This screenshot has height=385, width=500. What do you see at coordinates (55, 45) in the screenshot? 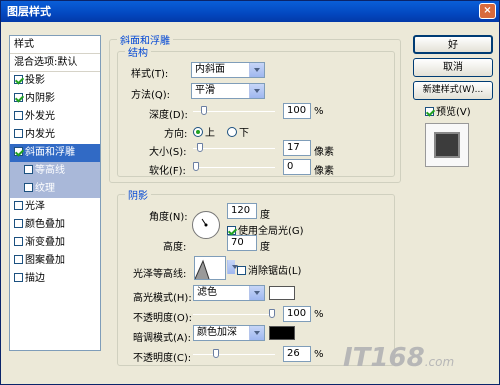
I see `style-list-header: 样式` at bounding box center [55, 45].